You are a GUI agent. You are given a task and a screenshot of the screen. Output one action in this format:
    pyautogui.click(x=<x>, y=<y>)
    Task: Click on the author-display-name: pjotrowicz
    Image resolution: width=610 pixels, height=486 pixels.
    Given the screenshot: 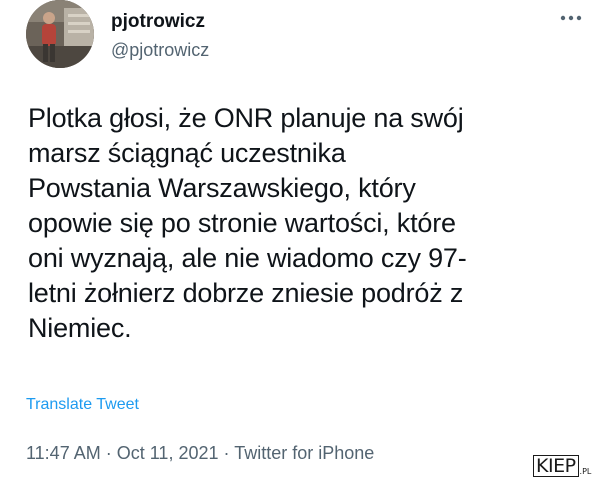 What is the action you would take?
    pyautogui.click(x=158, y=22)
    